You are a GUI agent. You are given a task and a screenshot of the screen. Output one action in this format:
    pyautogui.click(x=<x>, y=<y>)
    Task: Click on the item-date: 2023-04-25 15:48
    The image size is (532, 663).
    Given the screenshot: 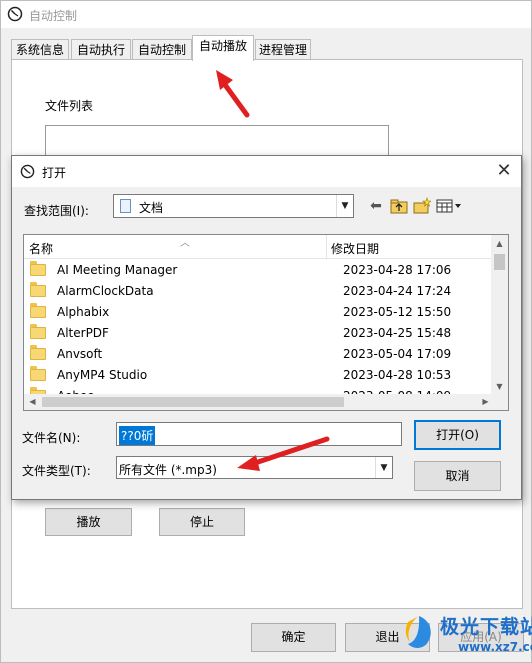 What is the action you would take?
    pyautogui.click(x=397, y=333)
    